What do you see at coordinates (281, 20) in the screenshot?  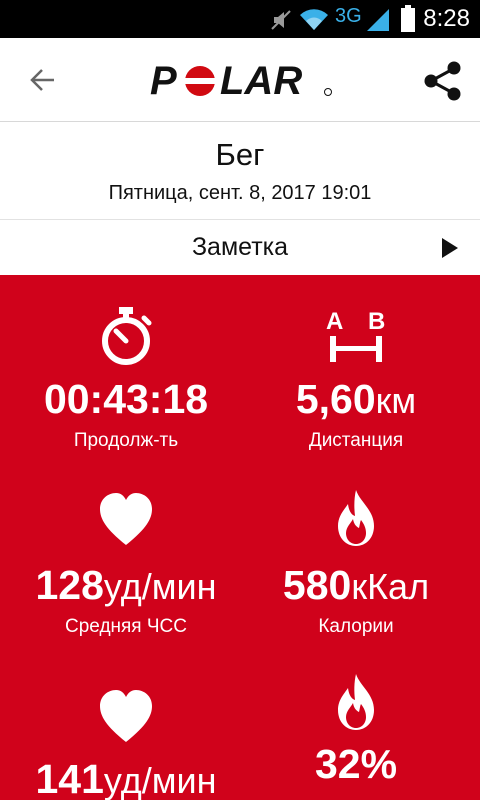 I see `mute-icon` at bounding box center [281, 20].